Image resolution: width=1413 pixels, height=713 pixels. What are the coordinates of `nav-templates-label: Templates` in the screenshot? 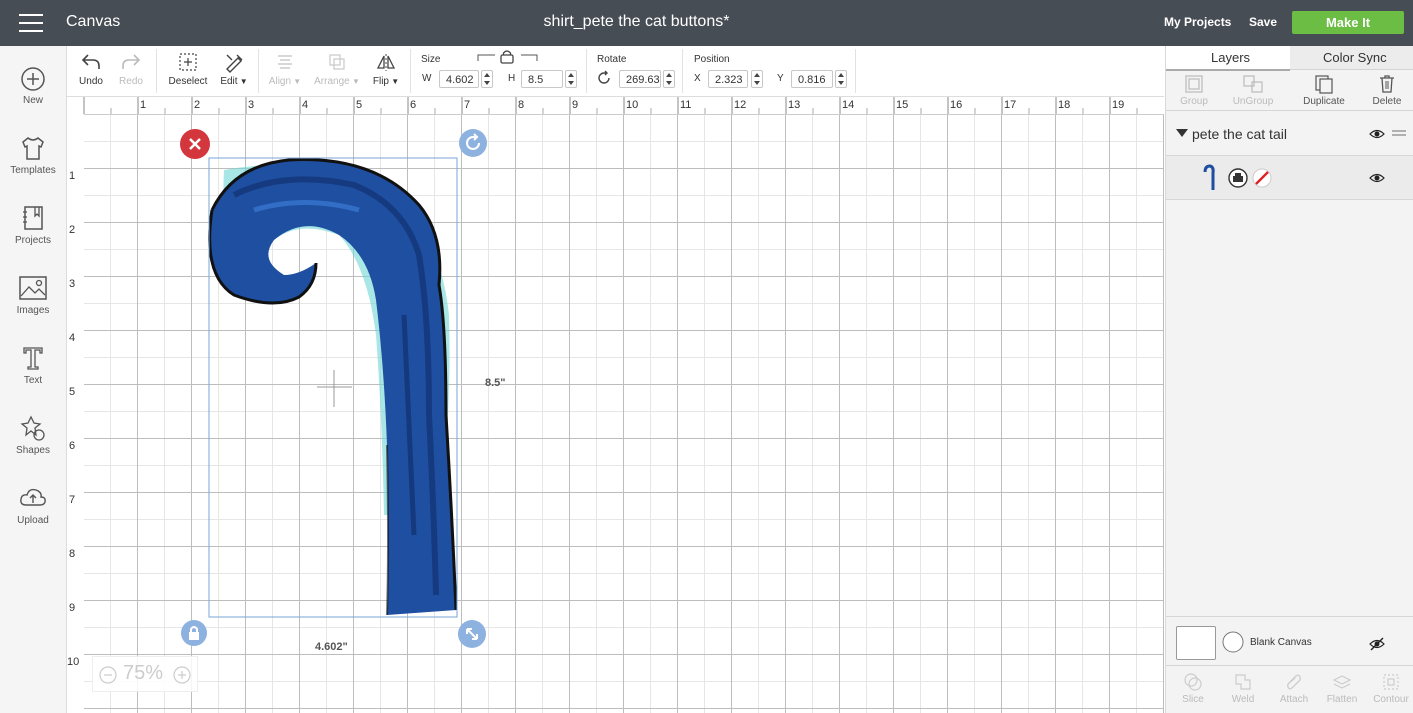 It's located at (33, 170).